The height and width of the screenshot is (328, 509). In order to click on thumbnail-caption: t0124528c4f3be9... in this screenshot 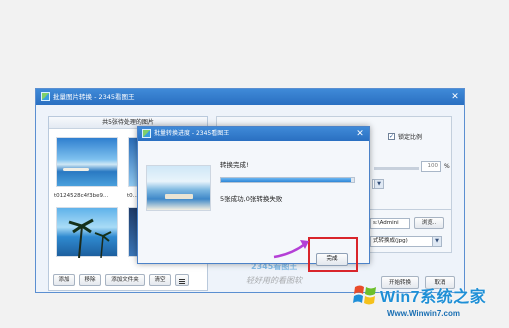, I will do `click(81, 196)`.